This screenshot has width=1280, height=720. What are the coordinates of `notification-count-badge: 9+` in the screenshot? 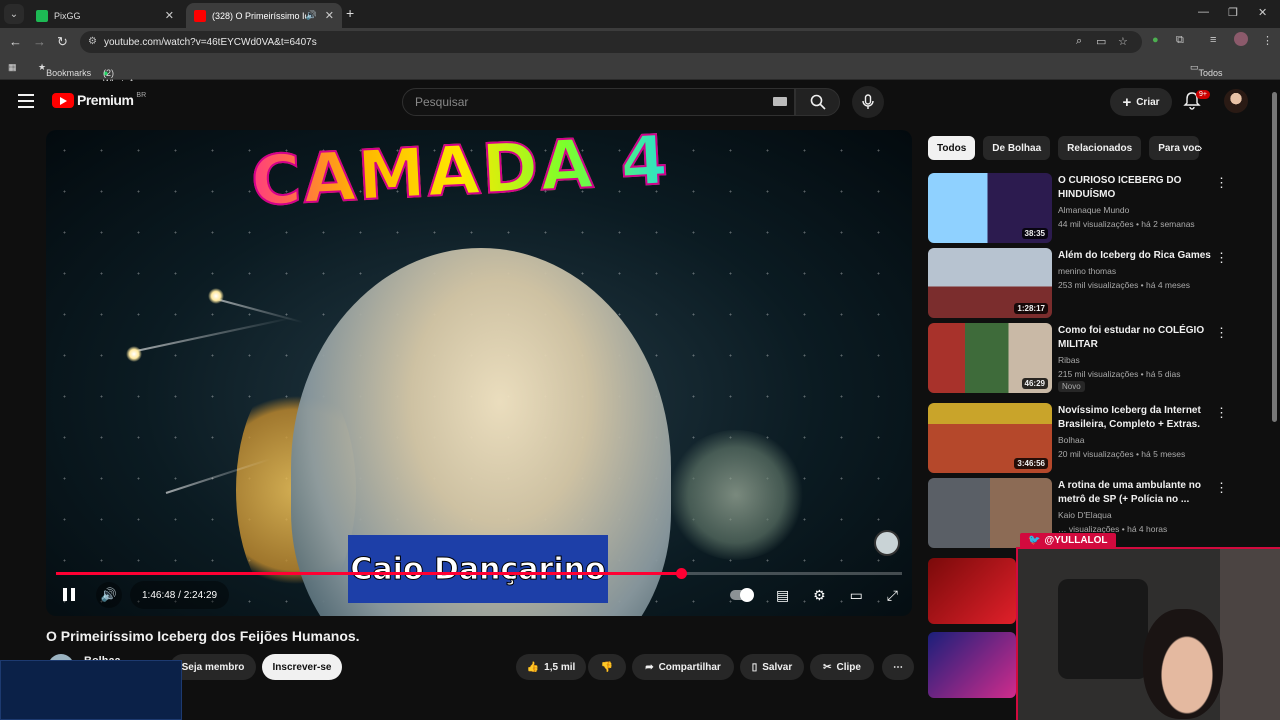 It's located at (1203, 94).